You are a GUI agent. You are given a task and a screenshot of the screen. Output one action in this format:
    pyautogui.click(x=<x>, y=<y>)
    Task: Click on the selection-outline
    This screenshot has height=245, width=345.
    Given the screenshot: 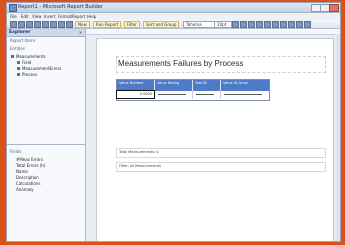 What is the action you would take?
    pyautogui.click(x=135, y=94)
    